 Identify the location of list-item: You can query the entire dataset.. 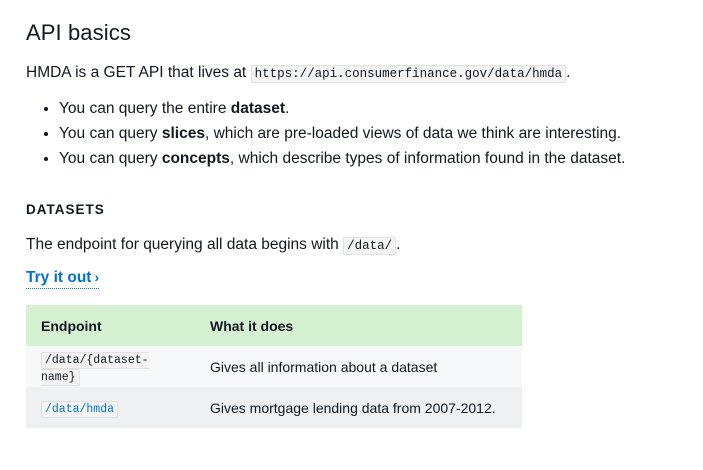
(342, 108).